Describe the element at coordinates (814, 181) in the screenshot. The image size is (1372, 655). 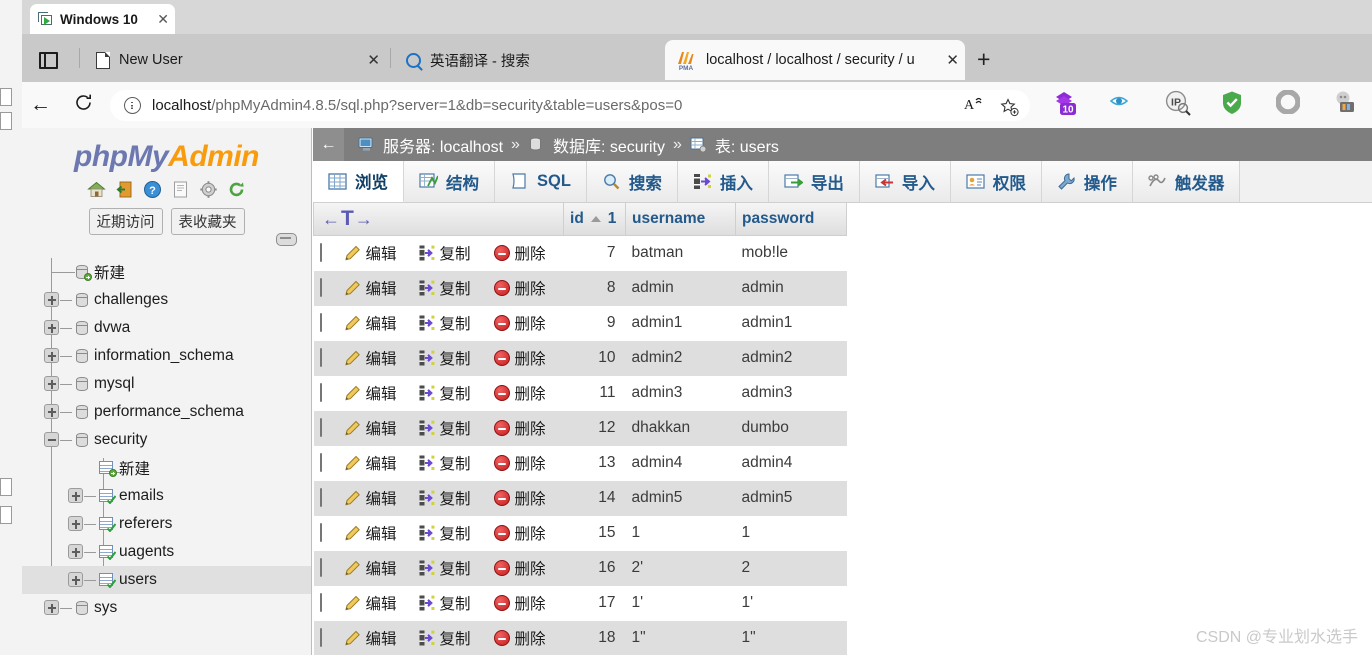
I see `tab-export: 导出` at that location.